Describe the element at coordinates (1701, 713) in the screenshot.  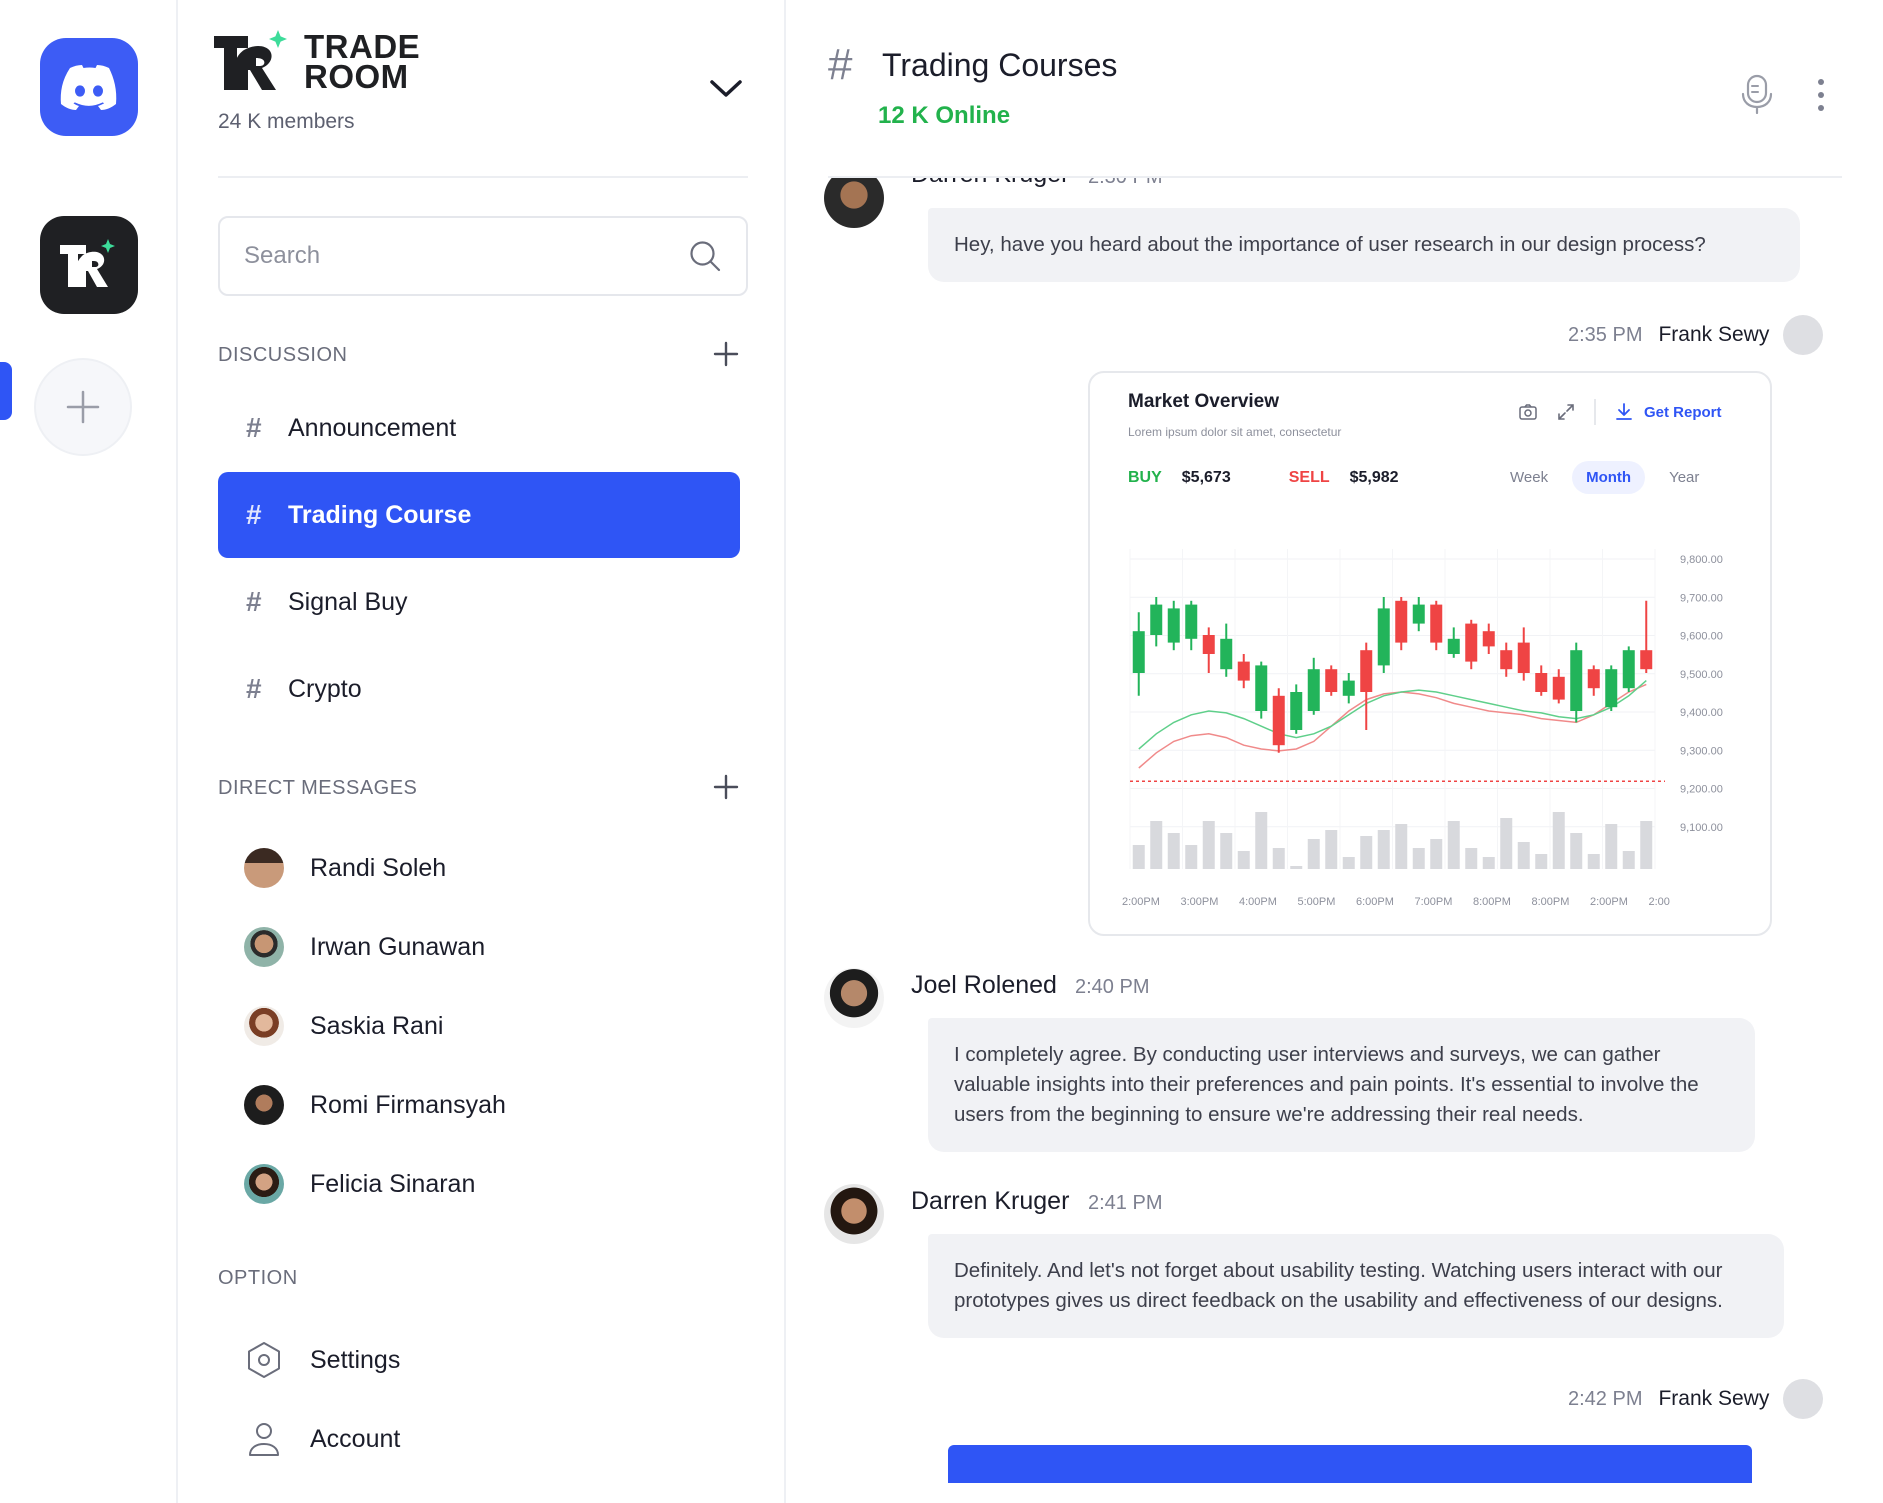
I see `y-tick-label: 9,400.00` at that location.